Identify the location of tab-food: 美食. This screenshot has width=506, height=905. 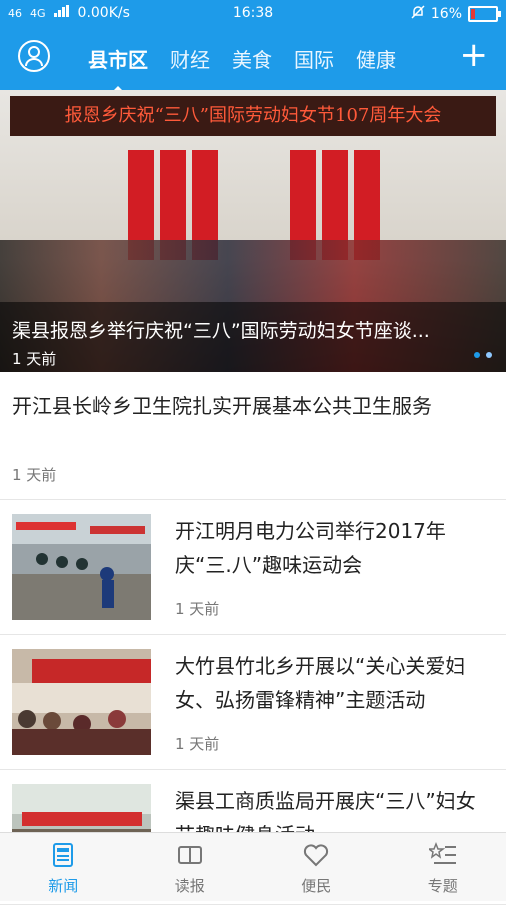
(252, 58).